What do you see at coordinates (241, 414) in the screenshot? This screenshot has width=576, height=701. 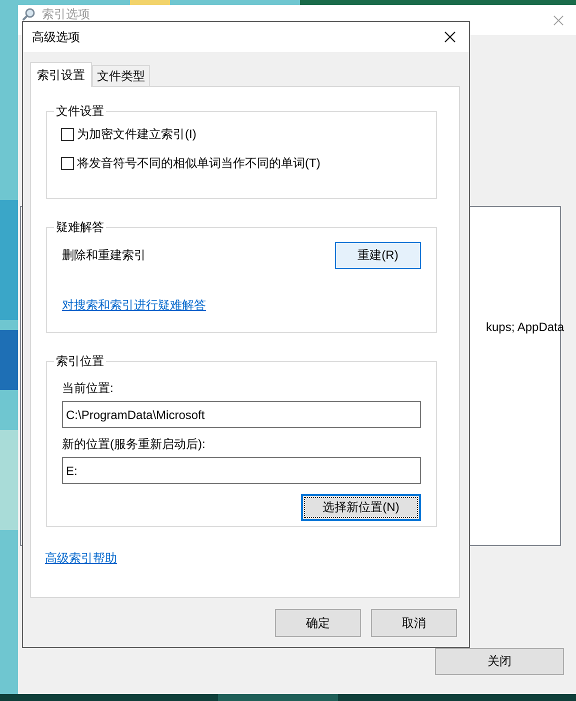 I see `current-location-field: C:\ProgramData\Microsoft` at bounding box center [241, 414].